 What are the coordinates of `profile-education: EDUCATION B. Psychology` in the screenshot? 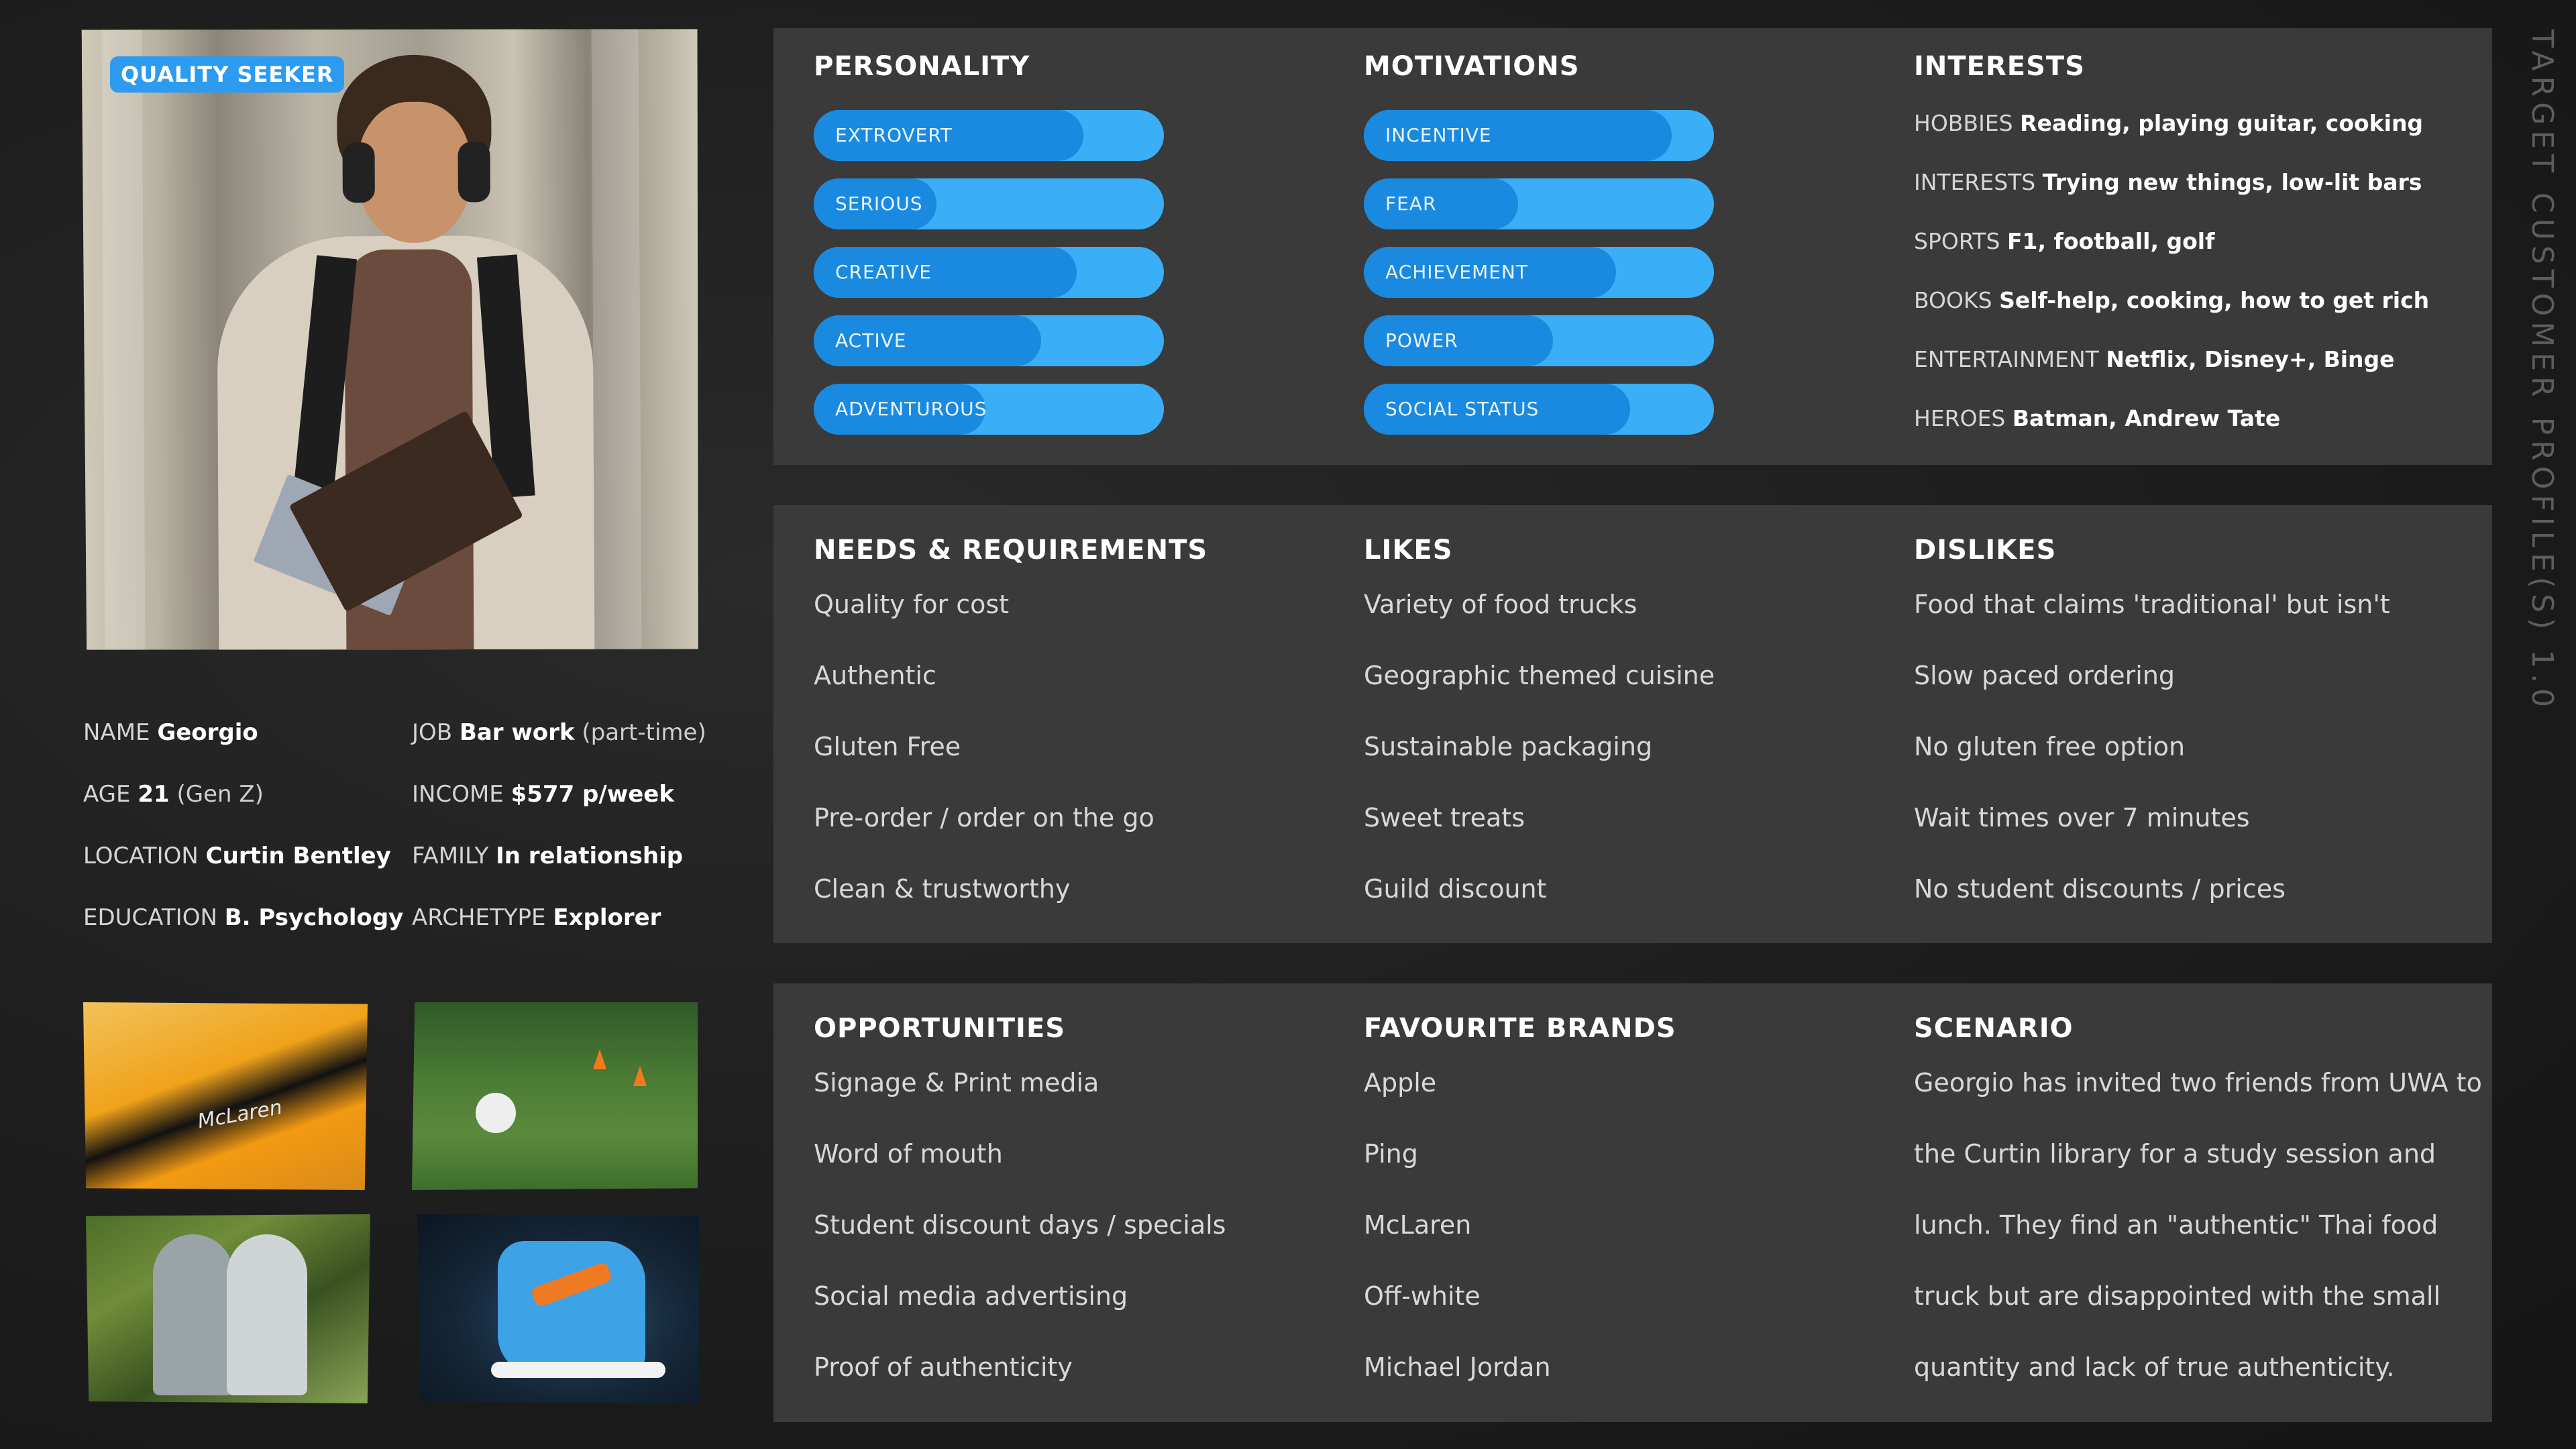 It's located at (243, 917).